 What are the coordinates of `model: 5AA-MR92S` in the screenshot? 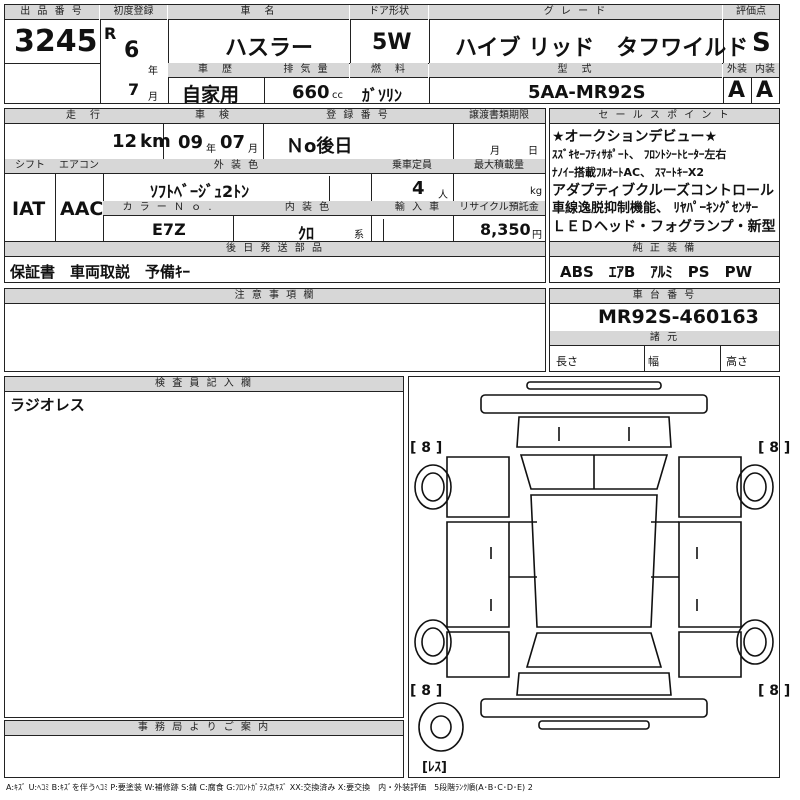 It's located at (587, 92).